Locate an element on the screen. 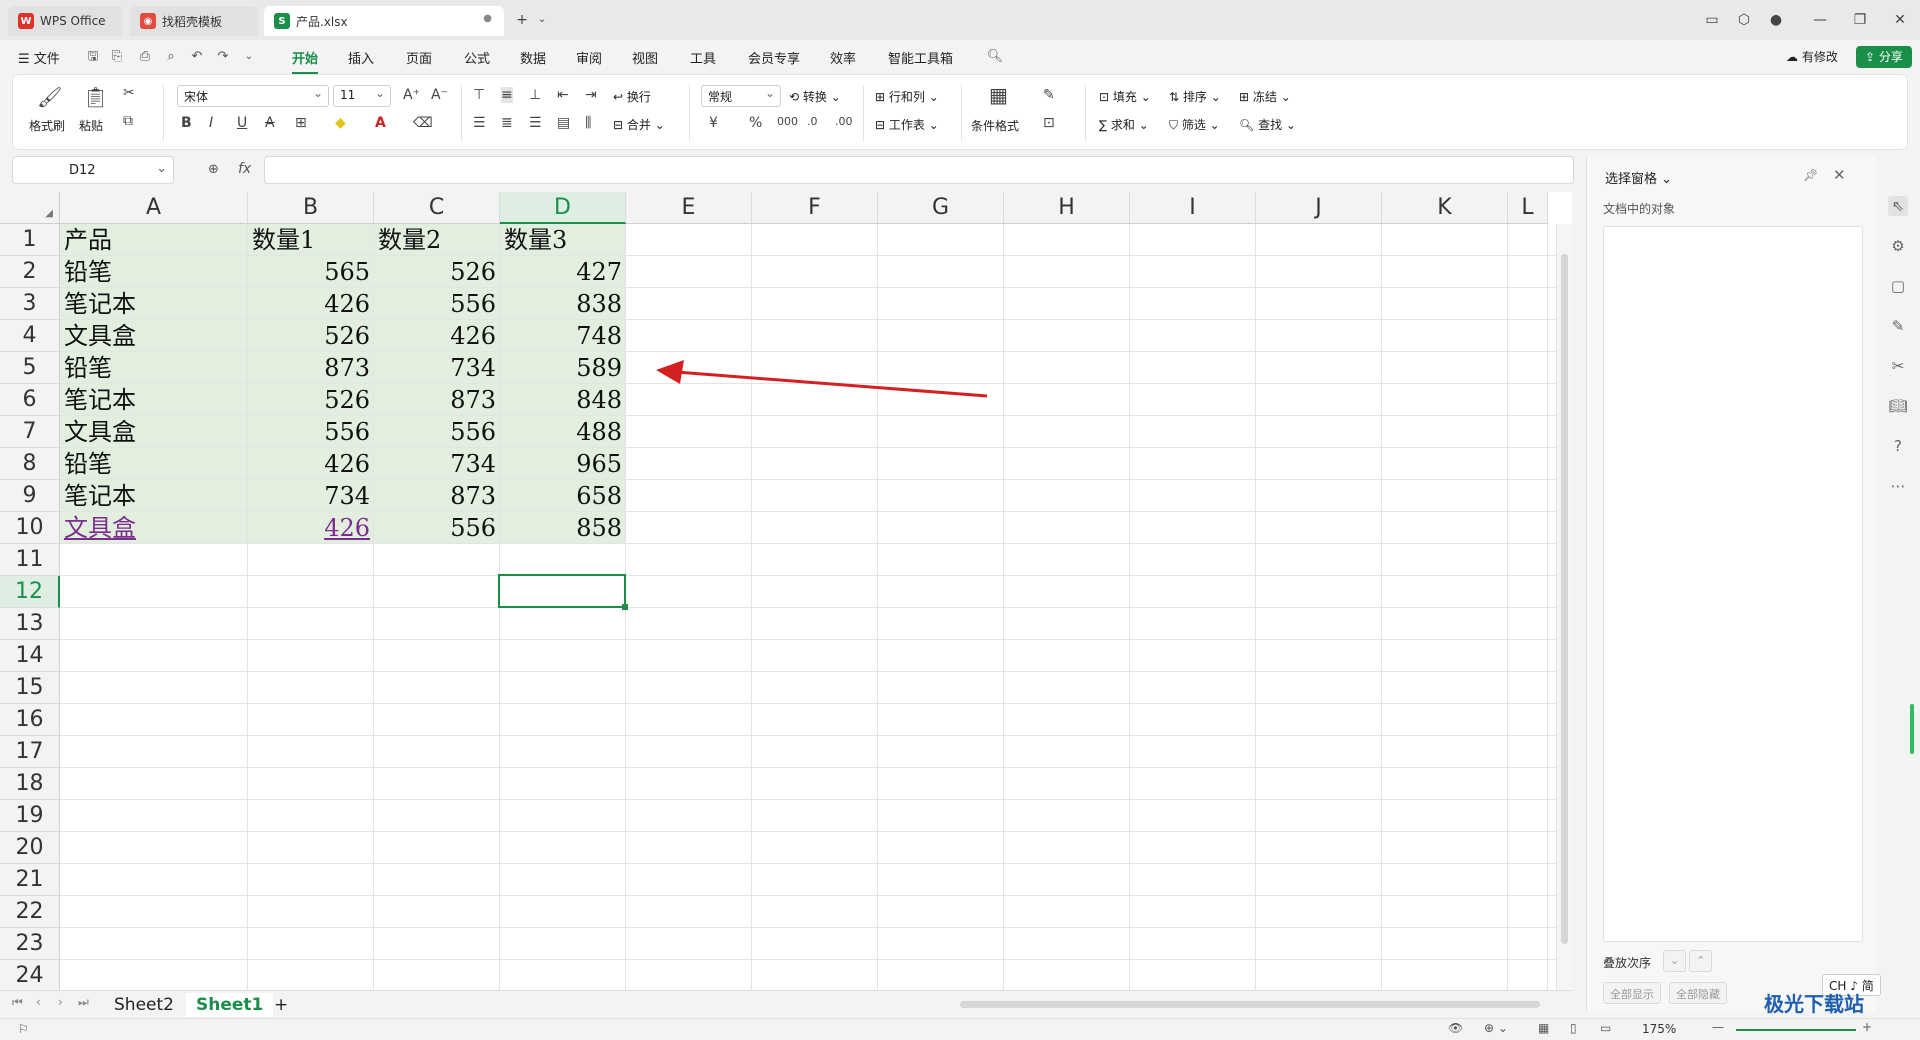  format-painter-icon: 🖌︎ is located at coordinates (49, 97).